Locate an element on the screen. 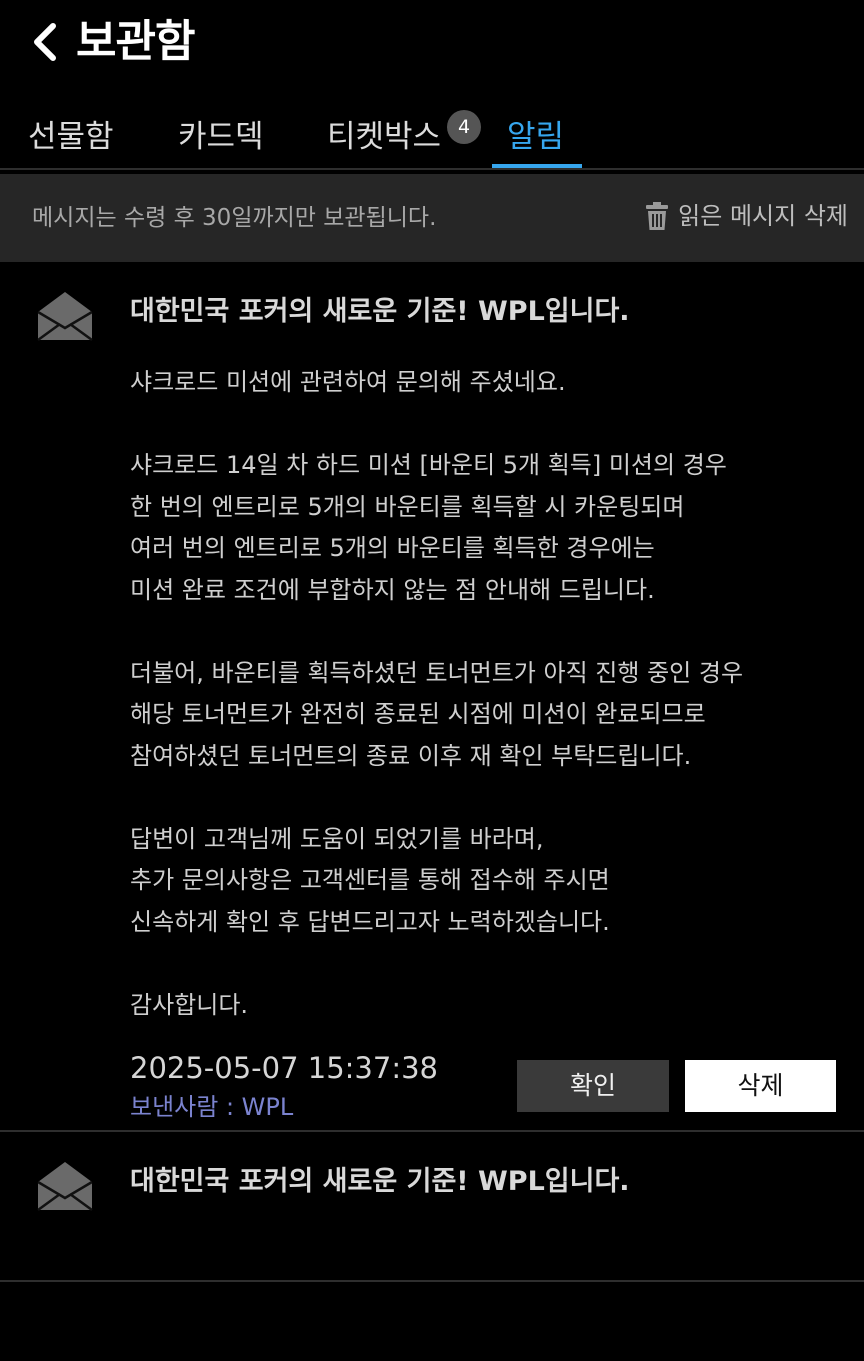 This screenshot has height=1361, width=864. message-body-line: 샤크로드 14일 차 하드 미션 [바운티 5개 획득] 미션의 경우 is located at coordinates (428, 465).